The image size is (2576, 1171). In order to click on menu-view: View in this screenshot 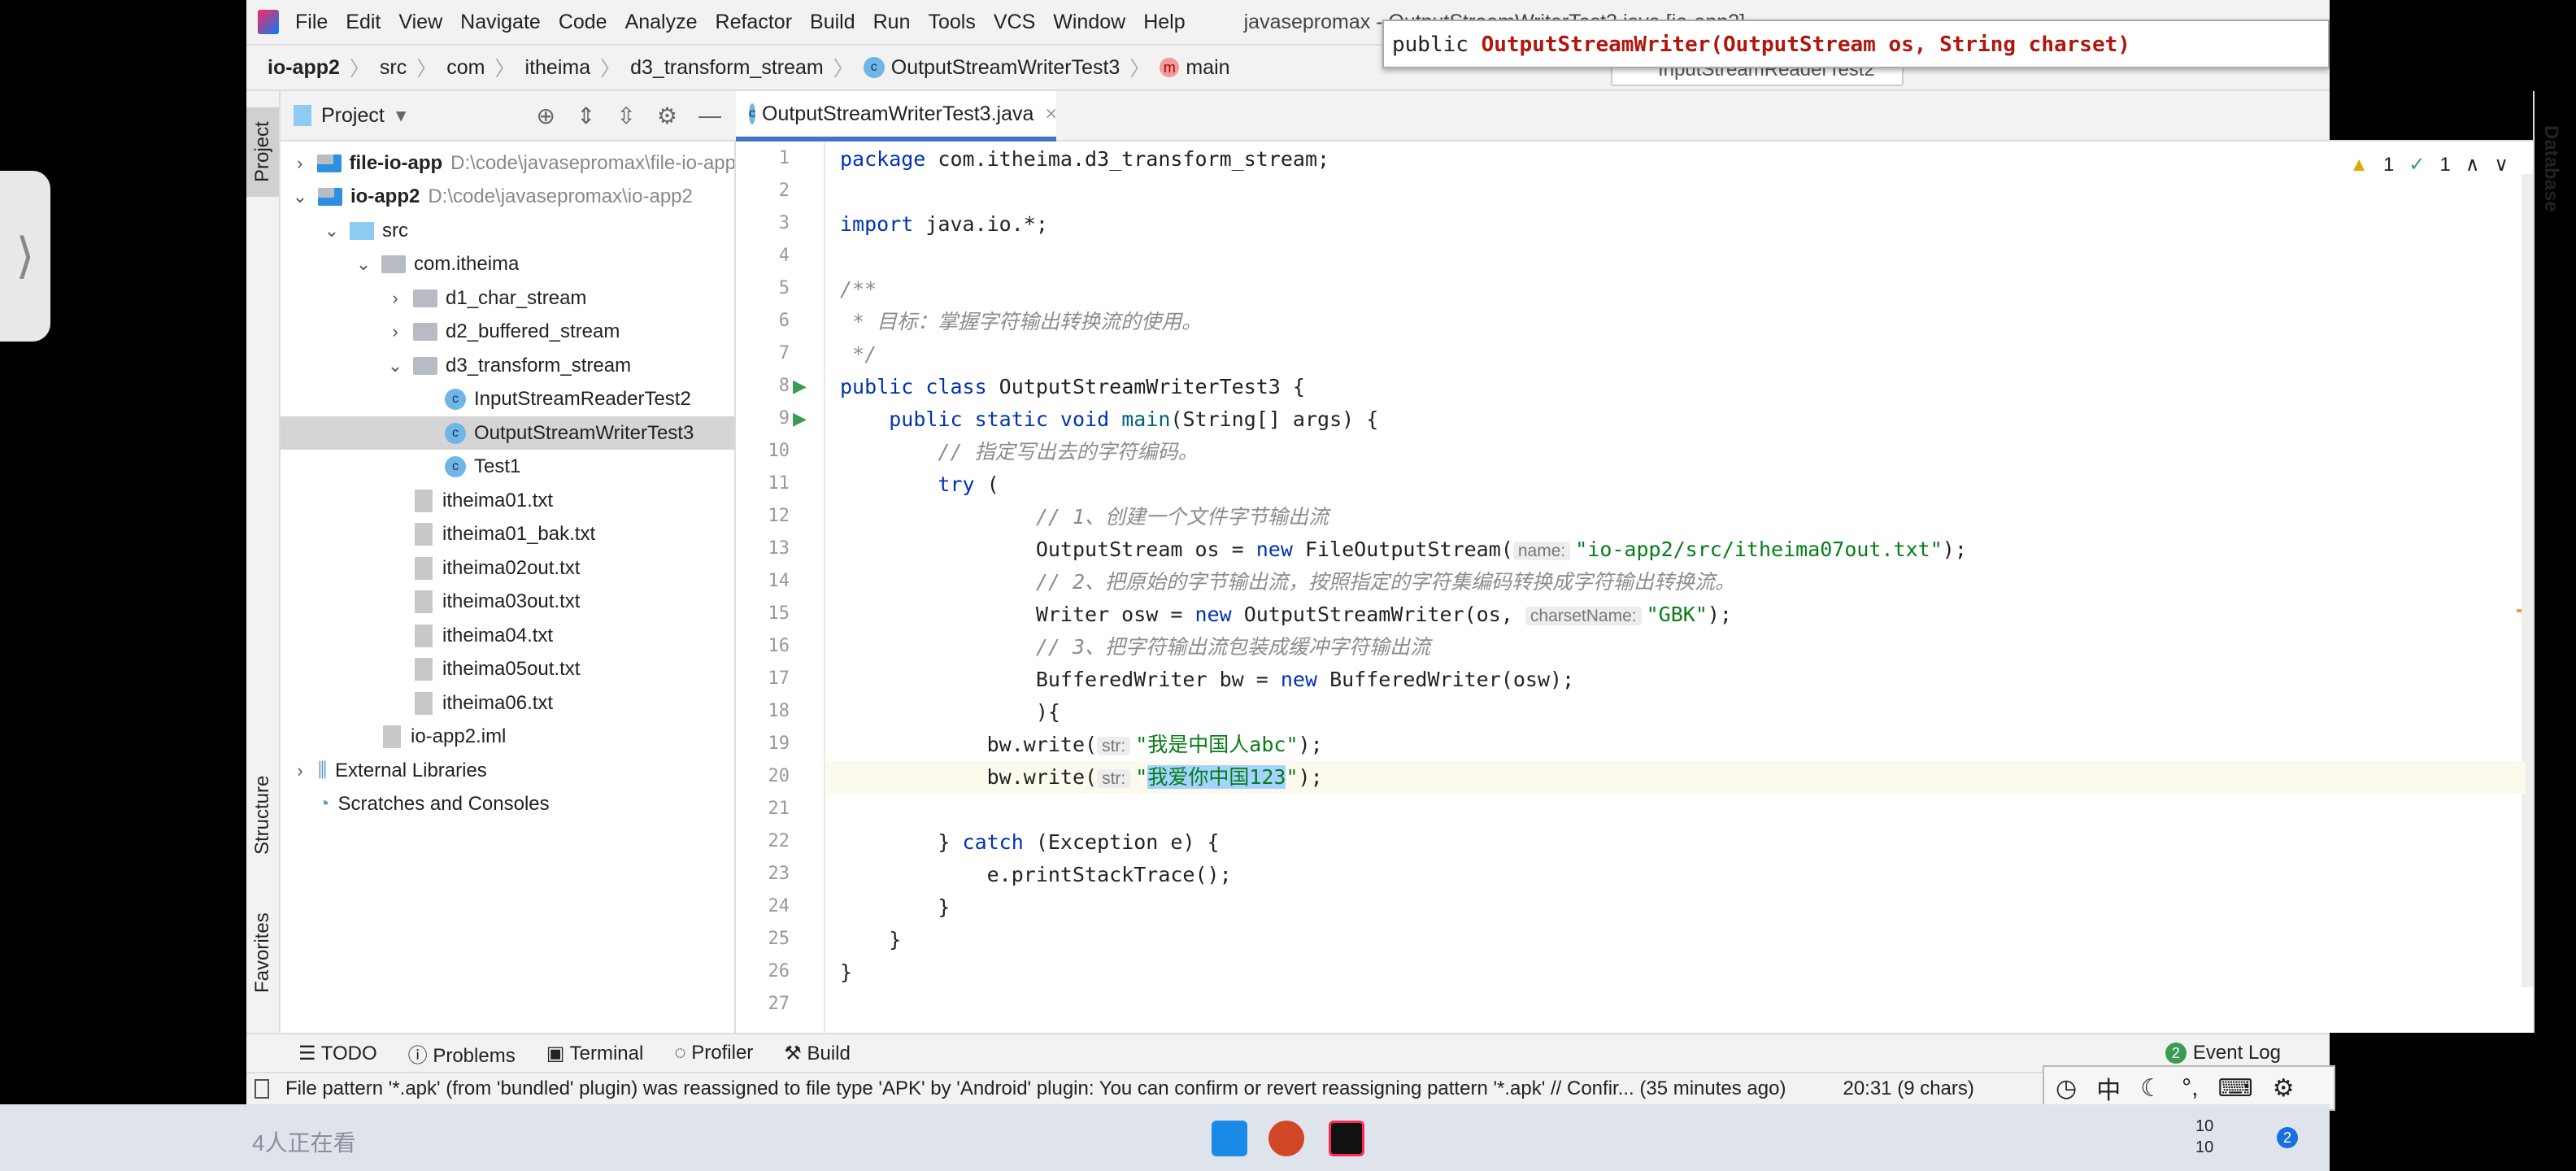, I will do `click(420, 22)`.